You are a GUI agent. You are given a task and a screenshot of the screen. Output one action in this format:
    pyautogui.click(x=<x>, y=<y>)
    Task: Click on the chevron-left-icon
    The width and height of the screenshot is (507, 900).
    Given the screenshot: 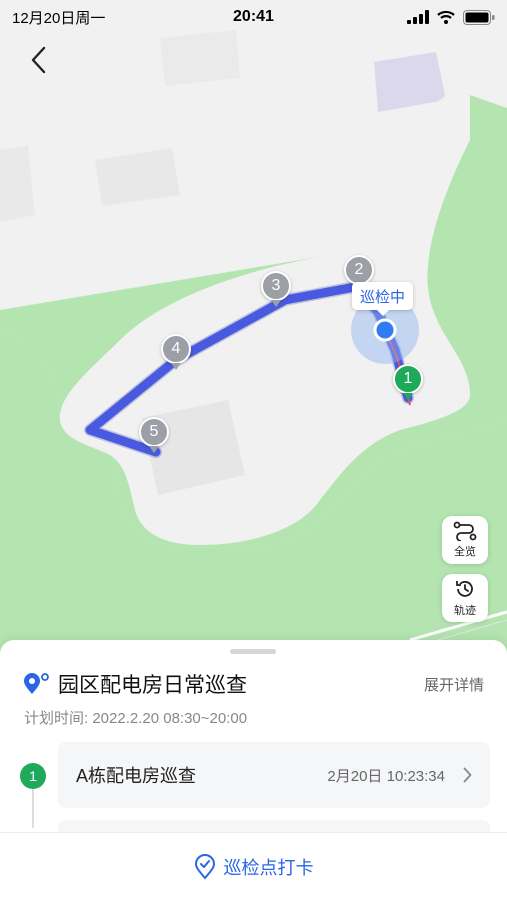 What is the action you would take?
    pyautogui.click(x=38, y=60)
    